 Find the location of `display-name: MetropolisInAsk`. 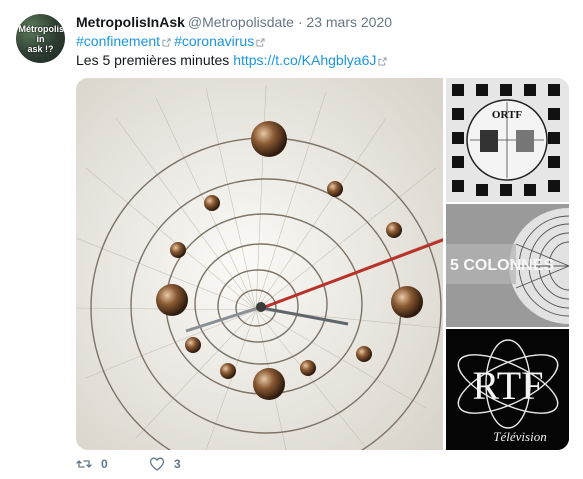

display-name: MetropolisInAsk is located at coordinates (130, 22).